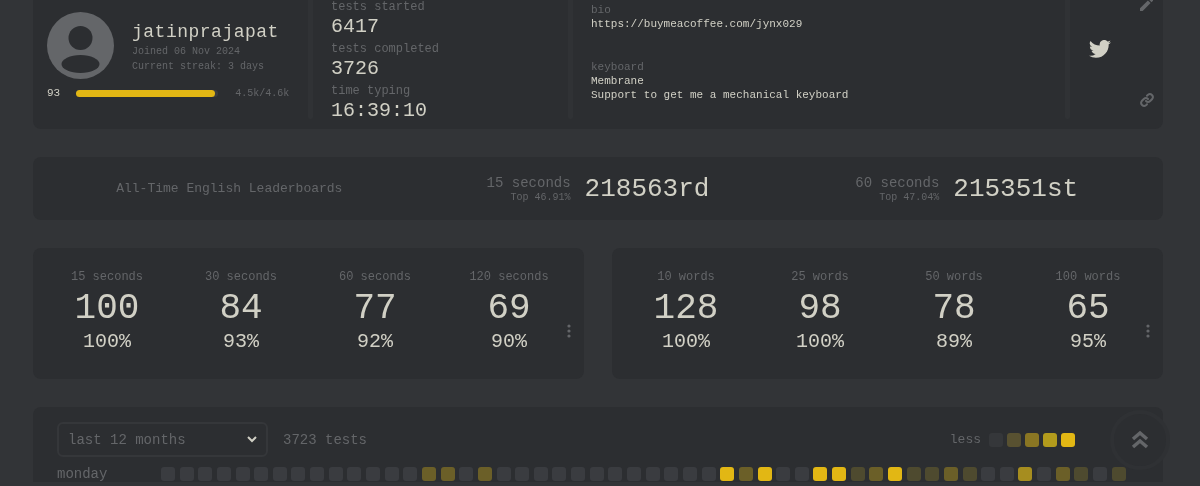 The height and width of the screenshot is (486, 1200). What do you see at coordinates (954, 342) in the screenshot?
I see `accuracy-value: 89%` at bounding box center [954, 342].